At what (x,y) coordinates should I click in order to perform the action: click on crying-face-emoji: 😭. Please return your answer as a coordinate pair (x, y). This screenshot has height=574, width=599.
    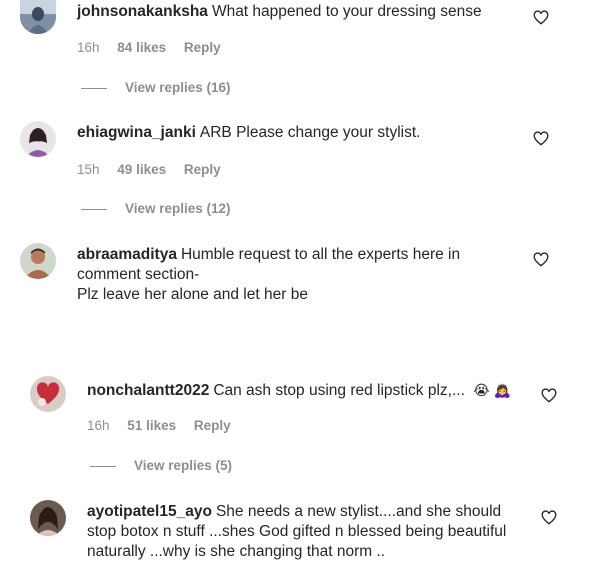
    Looking at the image, I should click on (481, 390).